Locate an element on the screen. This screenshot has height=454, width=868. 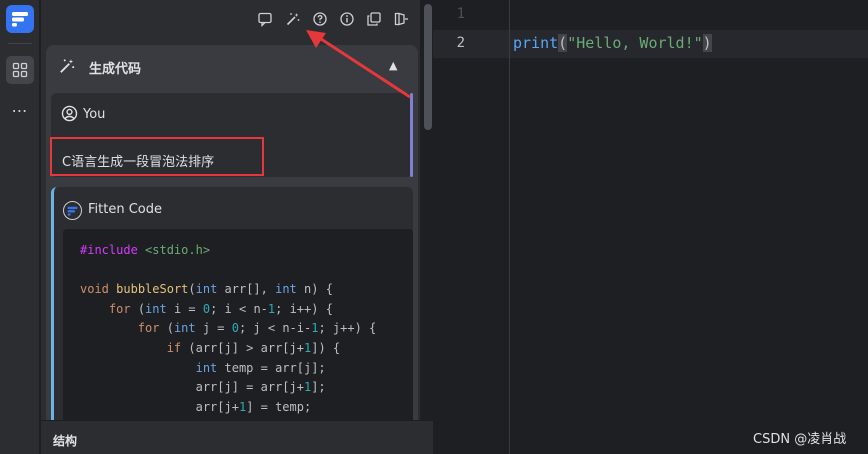
code-token-function: print is located at coordinates (536, 43).